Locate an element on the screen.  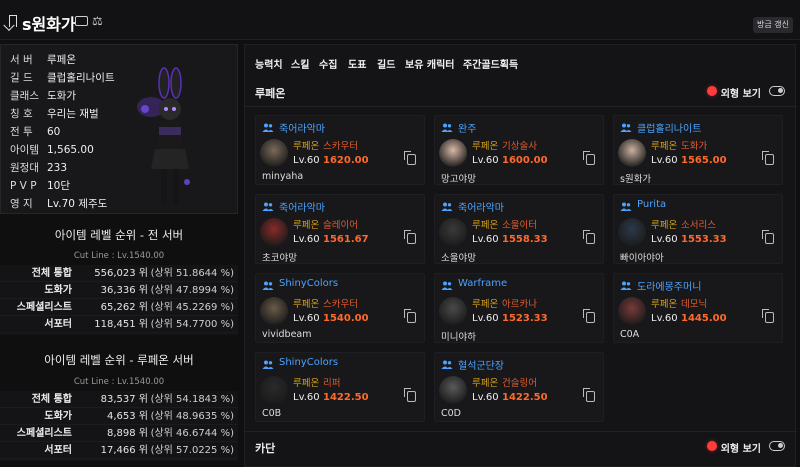
class-name: 데모닉 is located at coordinates (694, 304).